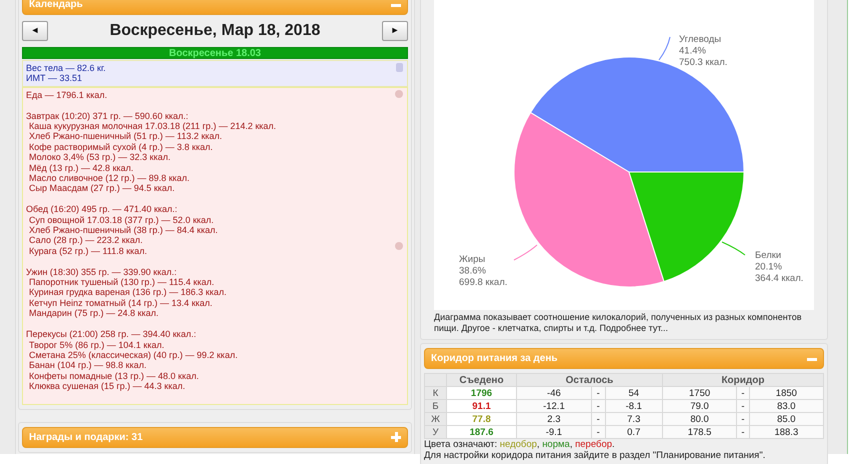 The width and height of the screenshot is (859, 464). Describe the element at coordinates (554, 419) in the screenshot. I see `table-cell: 2.3` at that location.